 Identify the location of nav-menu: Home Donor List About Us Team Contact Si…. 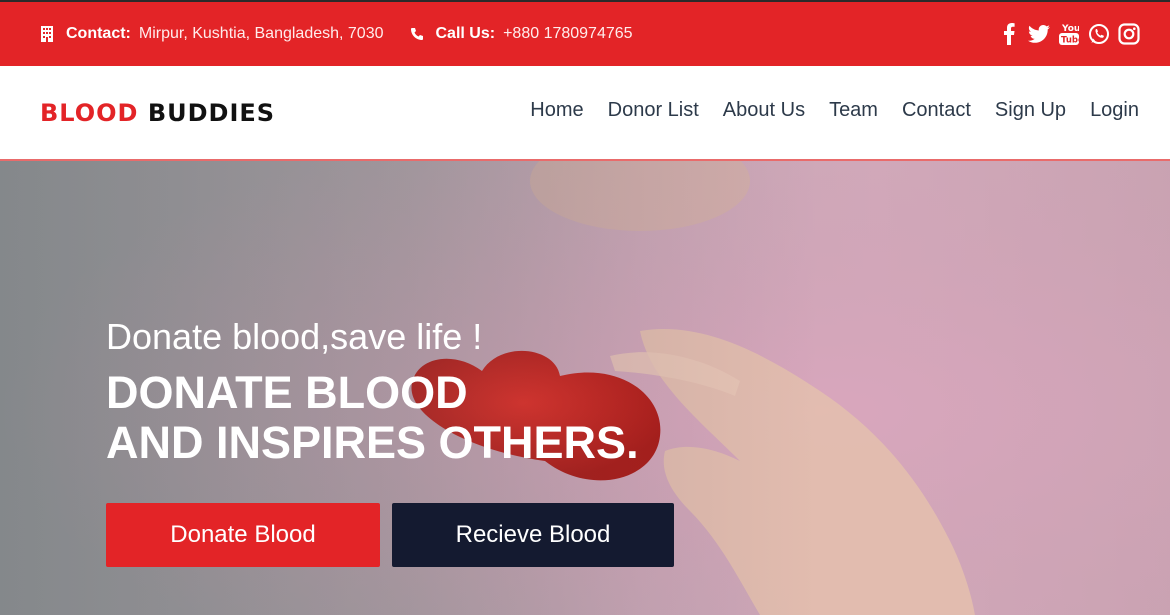
(834, 110).